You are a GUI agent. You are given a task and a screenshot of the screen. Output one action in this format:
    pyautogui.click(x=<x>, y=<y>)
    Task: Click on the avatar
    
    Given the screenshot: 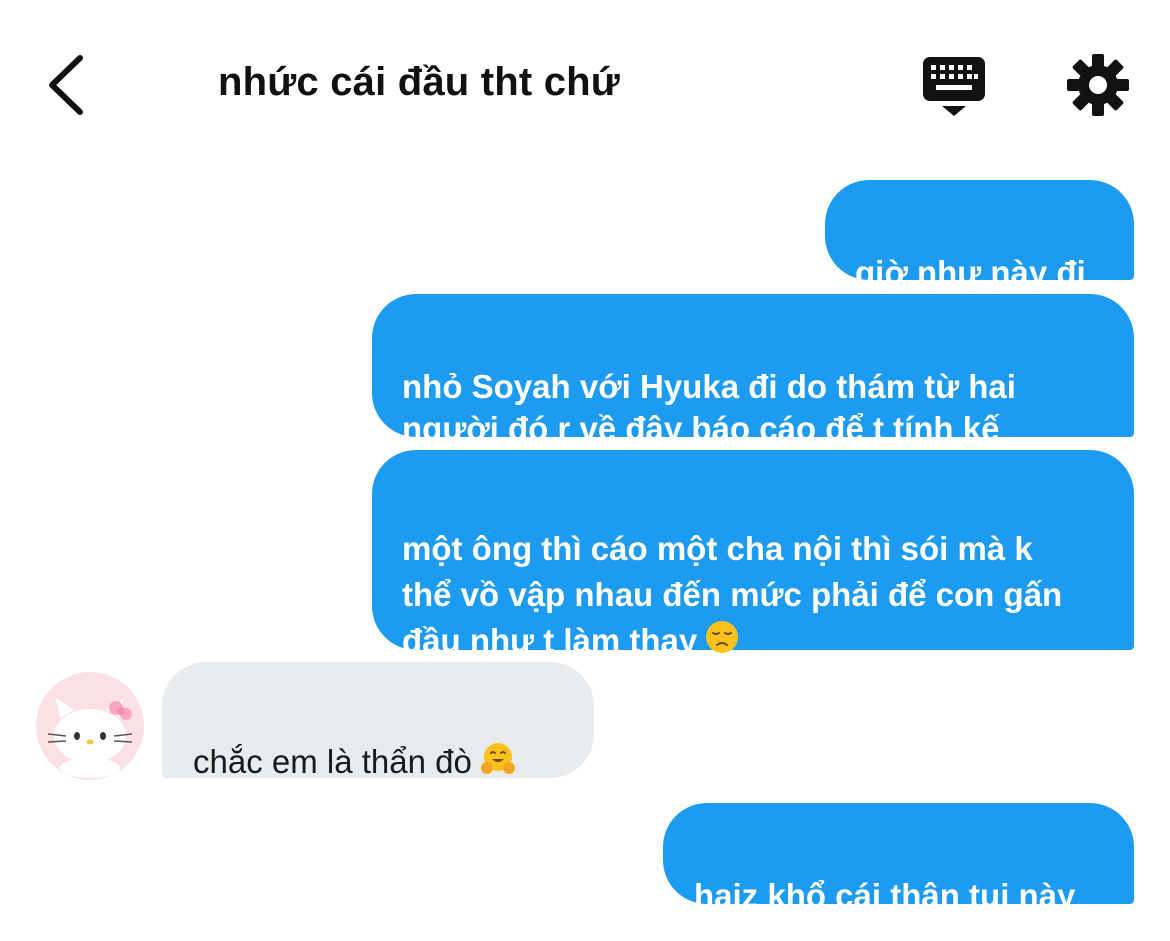 What is the action you would take?
    pyautogui.click(x=90, y=726)
    